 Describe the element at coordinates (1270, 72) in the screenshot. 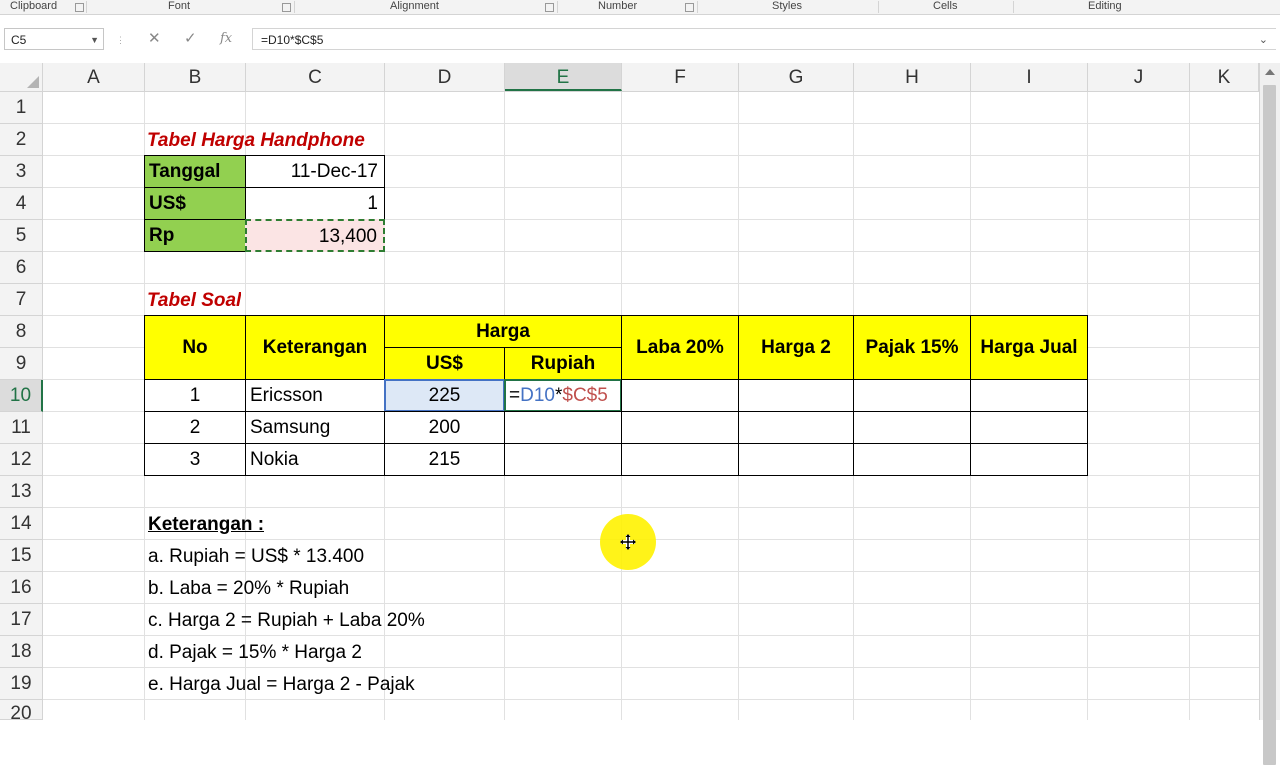

I see `scroll-up-icon` at that location.